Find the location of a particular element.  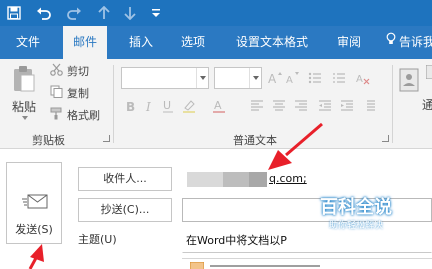

copy-icon is located at coordinates (56, 93).